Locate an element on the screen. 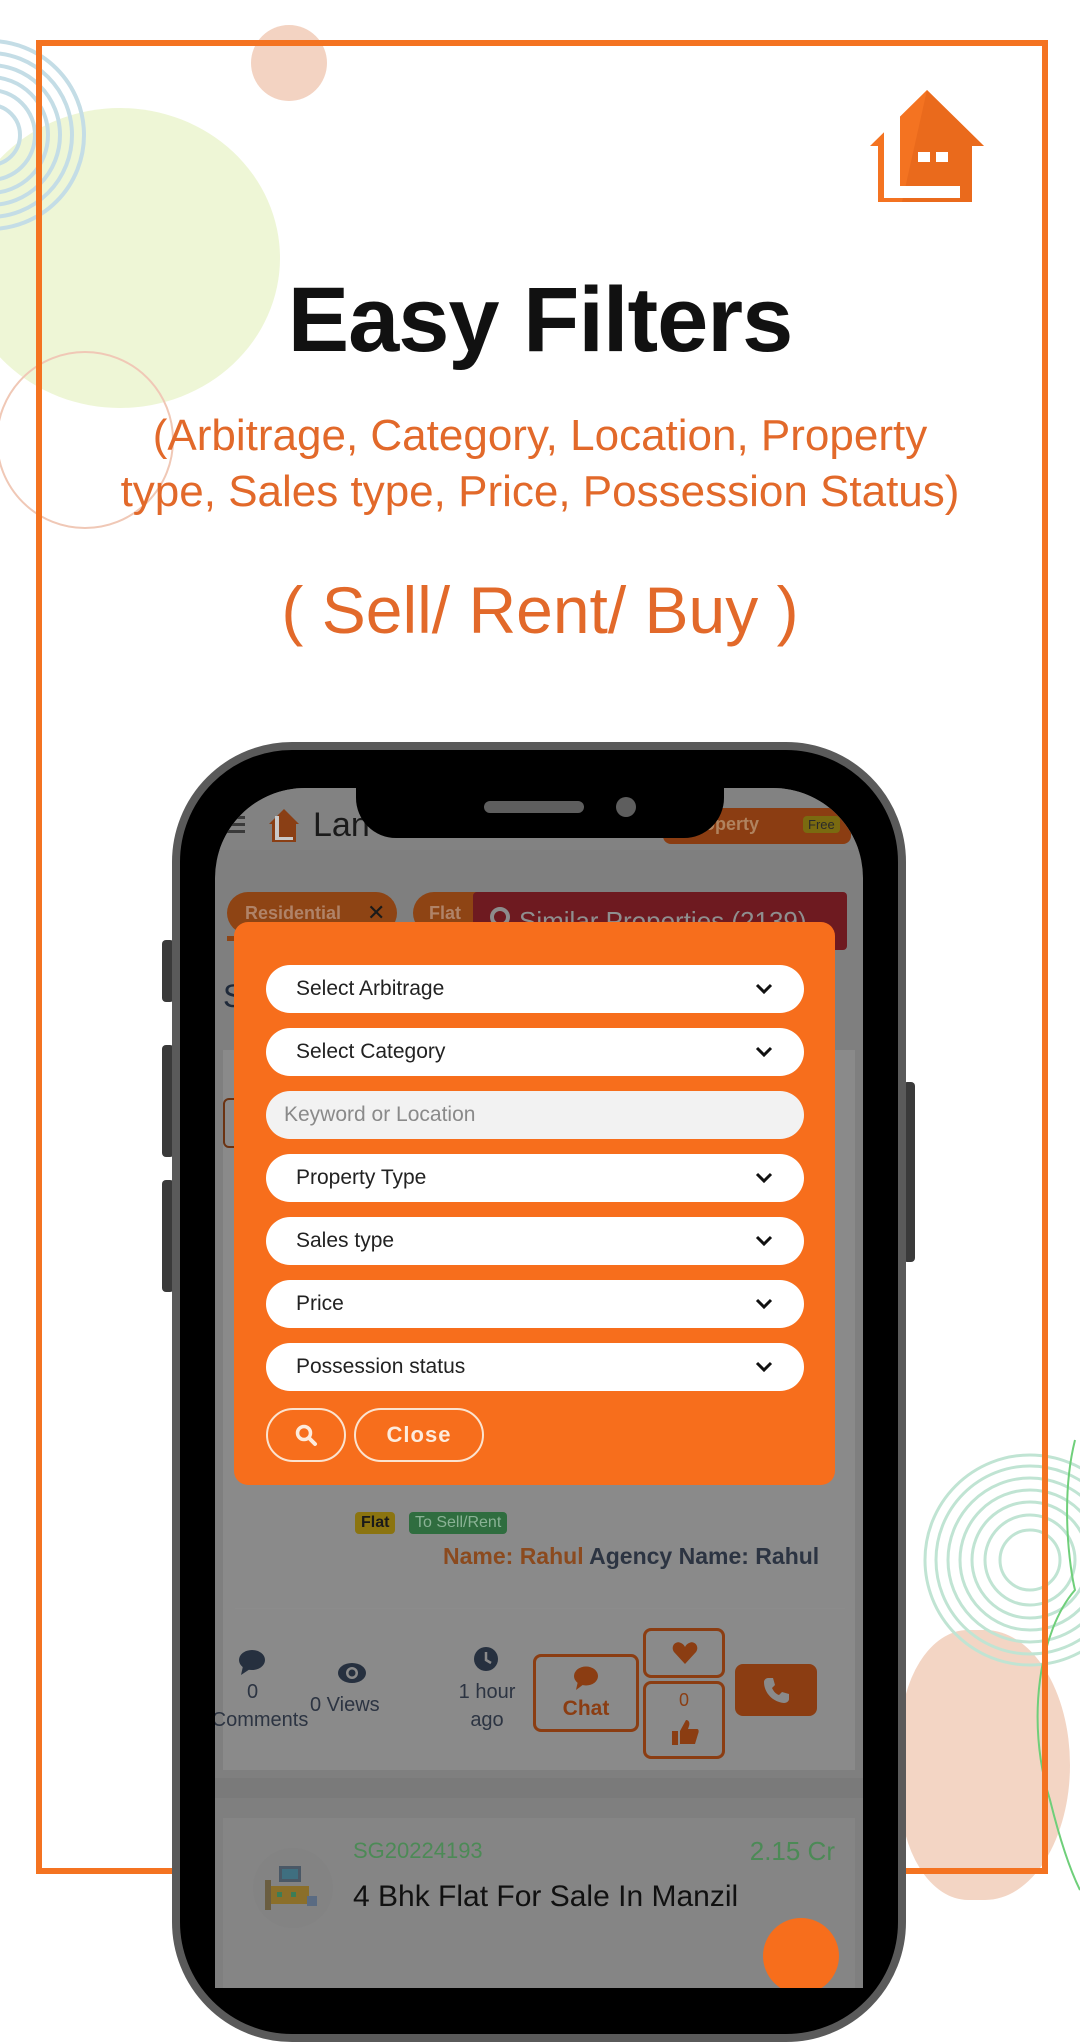 This screenshot has height=2042, width=1080. promo-title: Easy Filters is located at coordinates (540, 320).